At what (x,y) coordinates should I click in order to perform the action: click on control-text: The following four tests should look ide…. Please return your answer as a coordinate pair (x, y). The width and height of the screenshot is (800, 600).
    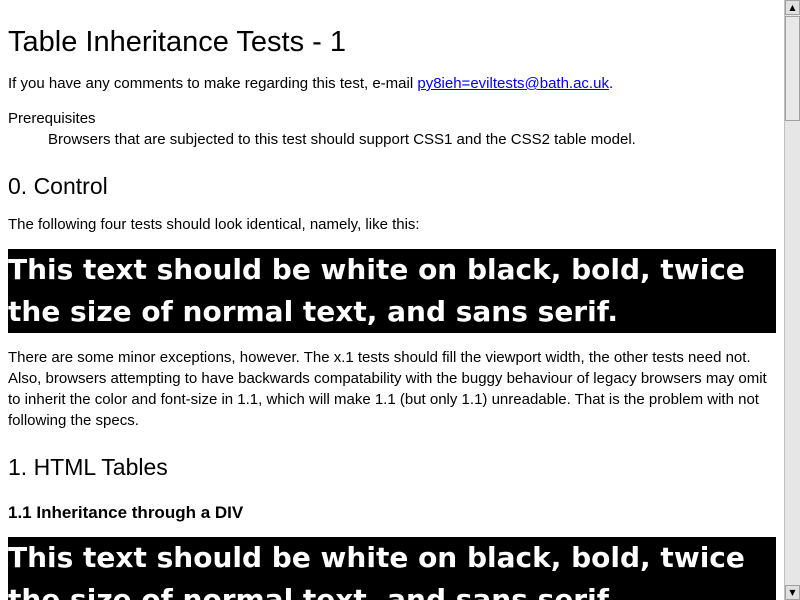
    Looking at the image, I should click on (214, 224).